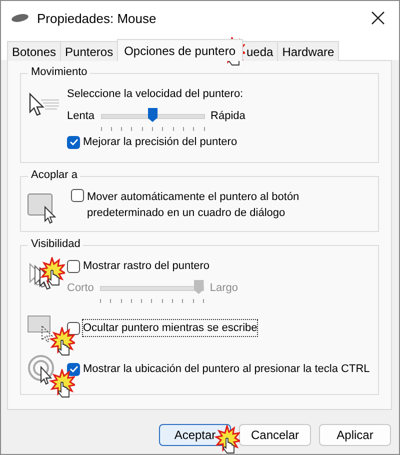 The width and height of the screenshot is (400, 455). What do you see at coordinates (34, 51) in the screenshot?
I see `tab: Botones` at bounding box center [34, 51].